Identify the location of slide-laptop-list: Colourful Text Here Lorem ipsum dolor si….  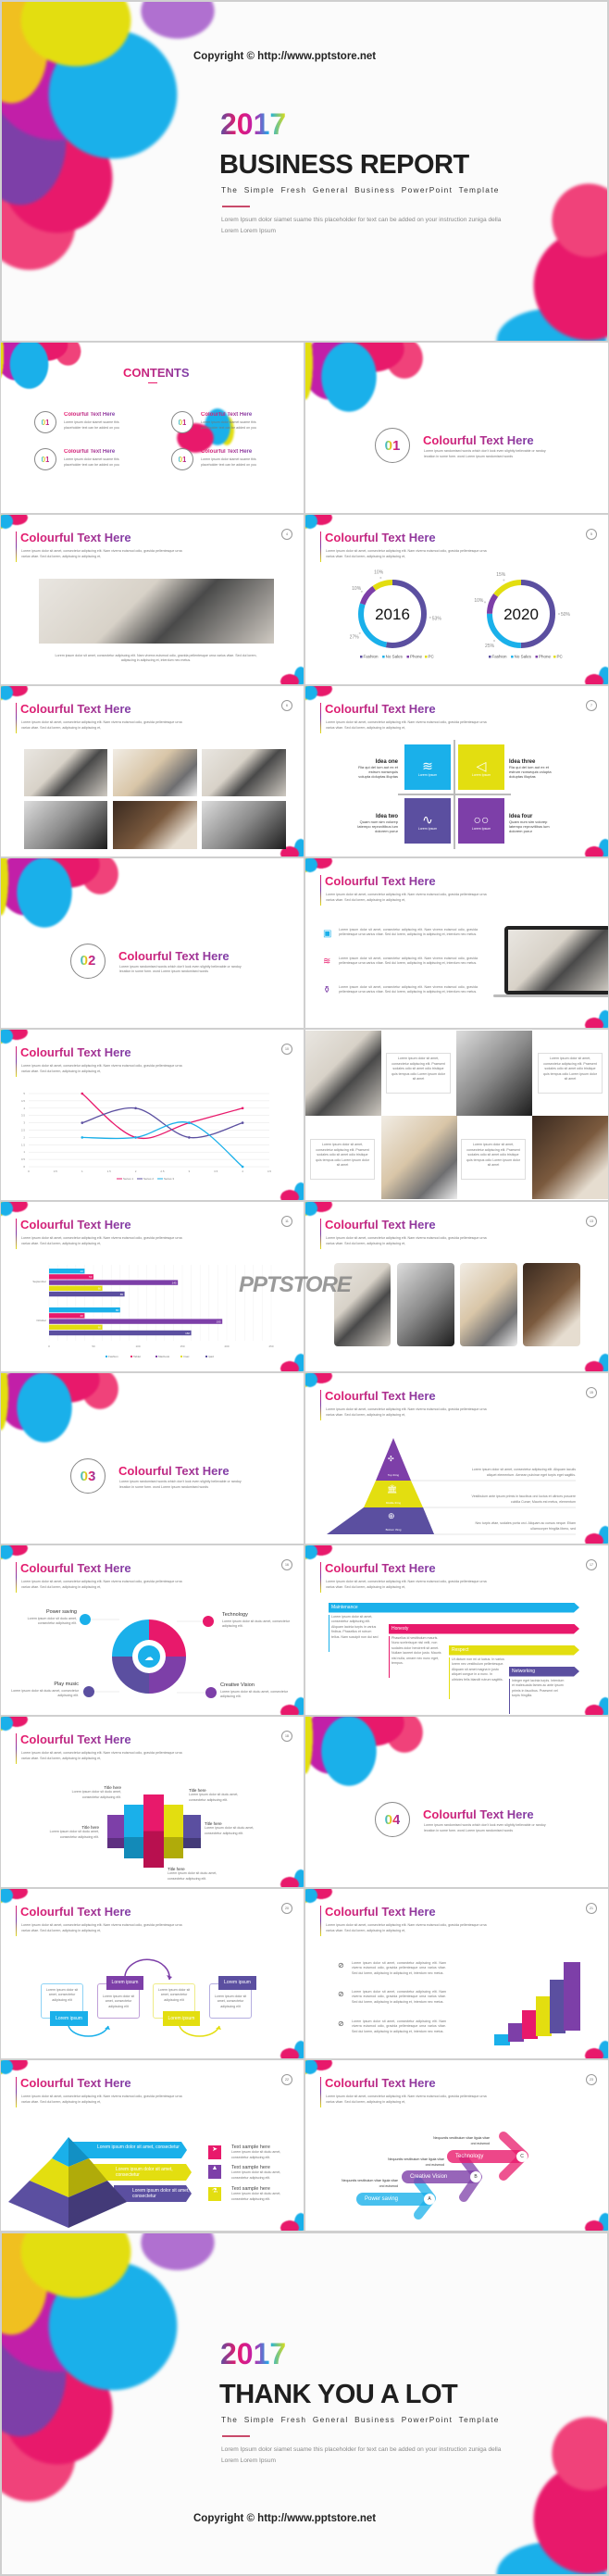
(456, 942).